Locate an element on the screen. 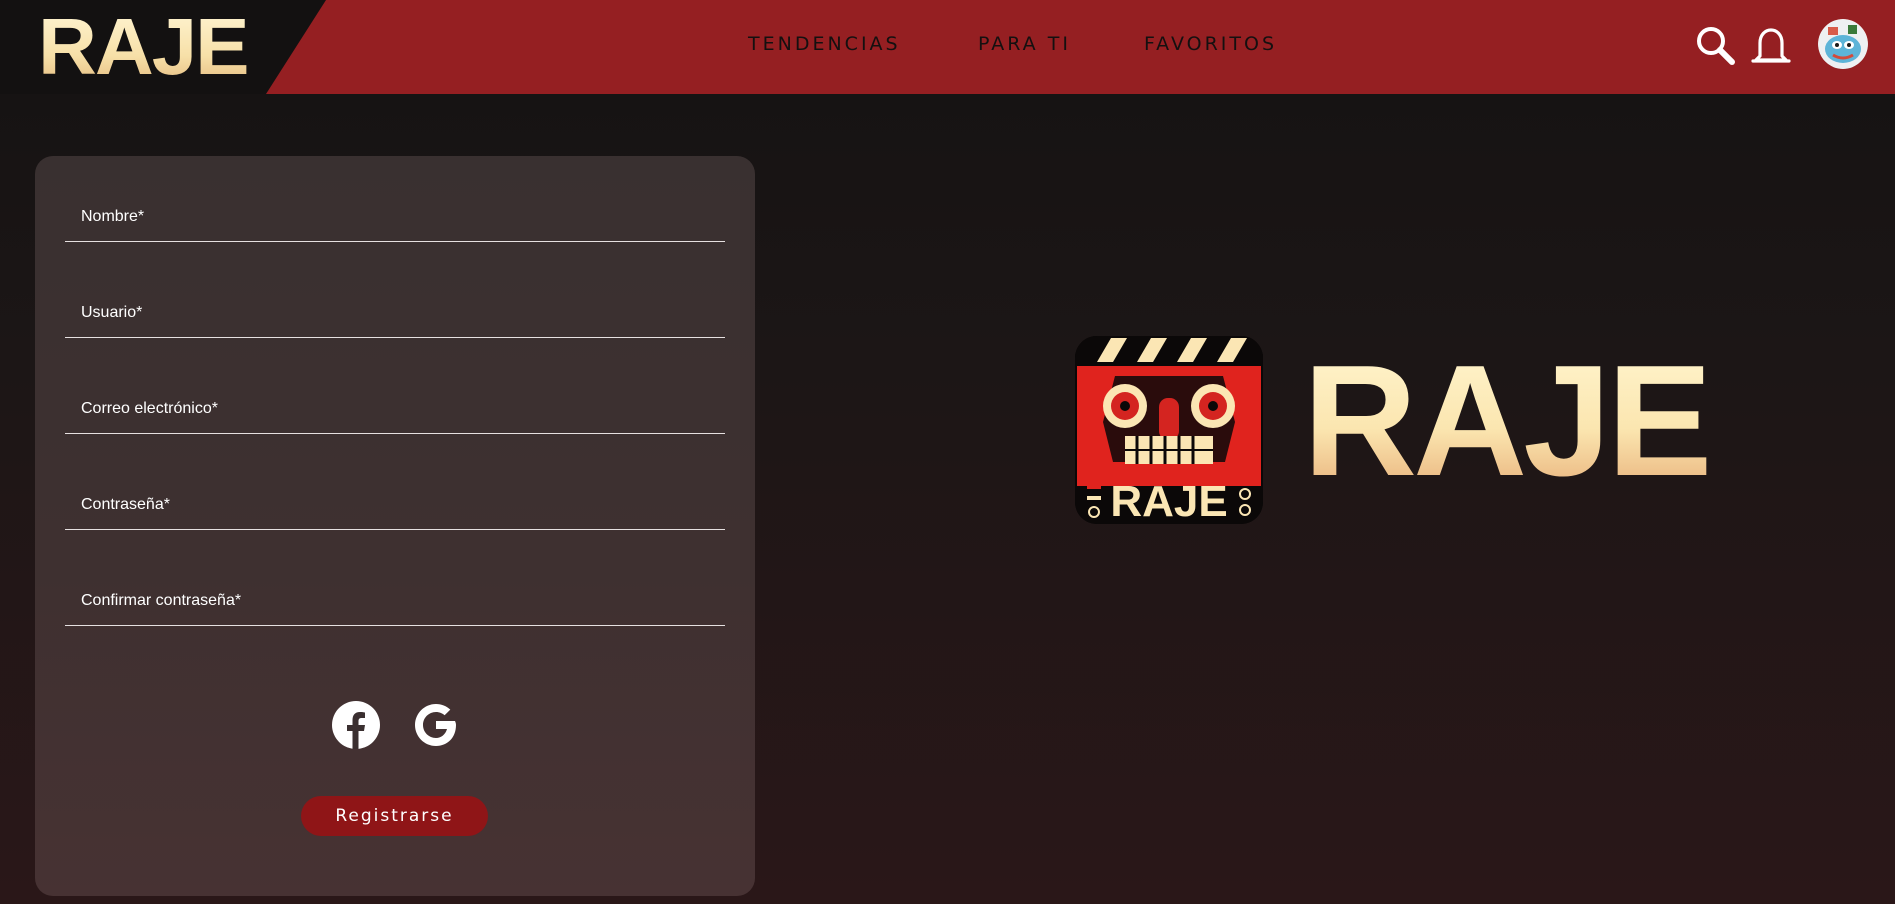 The width and height of the screenshot is (1895, 904). password-field: Contraseña* is located at coordinates (395, 510).